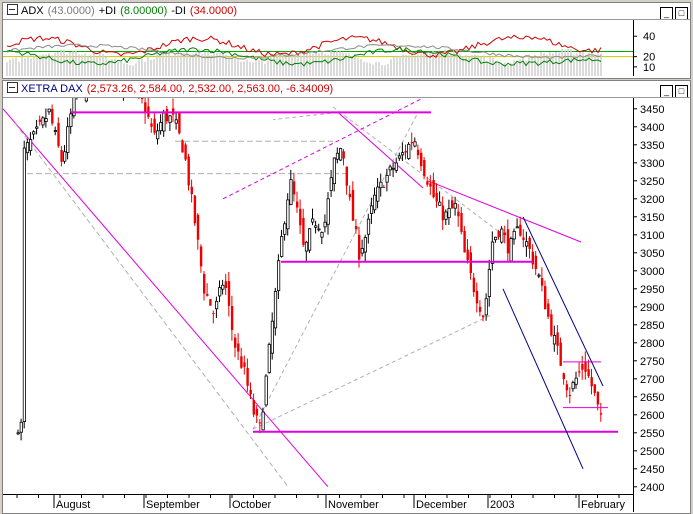  What do you see at coordinates (603, 505) in the screenshot?
I see `x-tick-label: February` at bounding box center [603, 505].